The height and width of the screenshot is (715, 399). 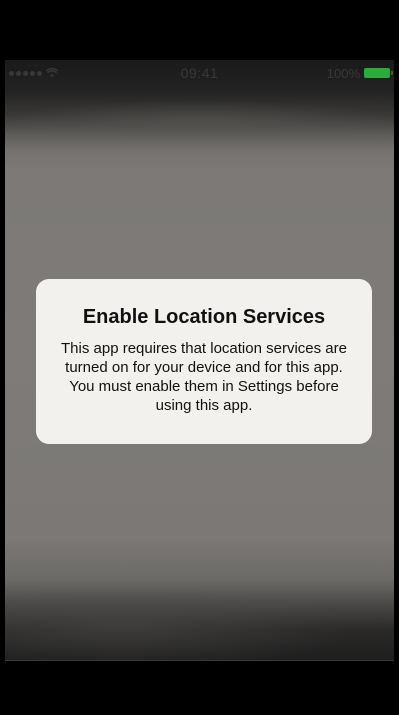 I want to click on status-time: 09:41, so click(x=199, y=73).